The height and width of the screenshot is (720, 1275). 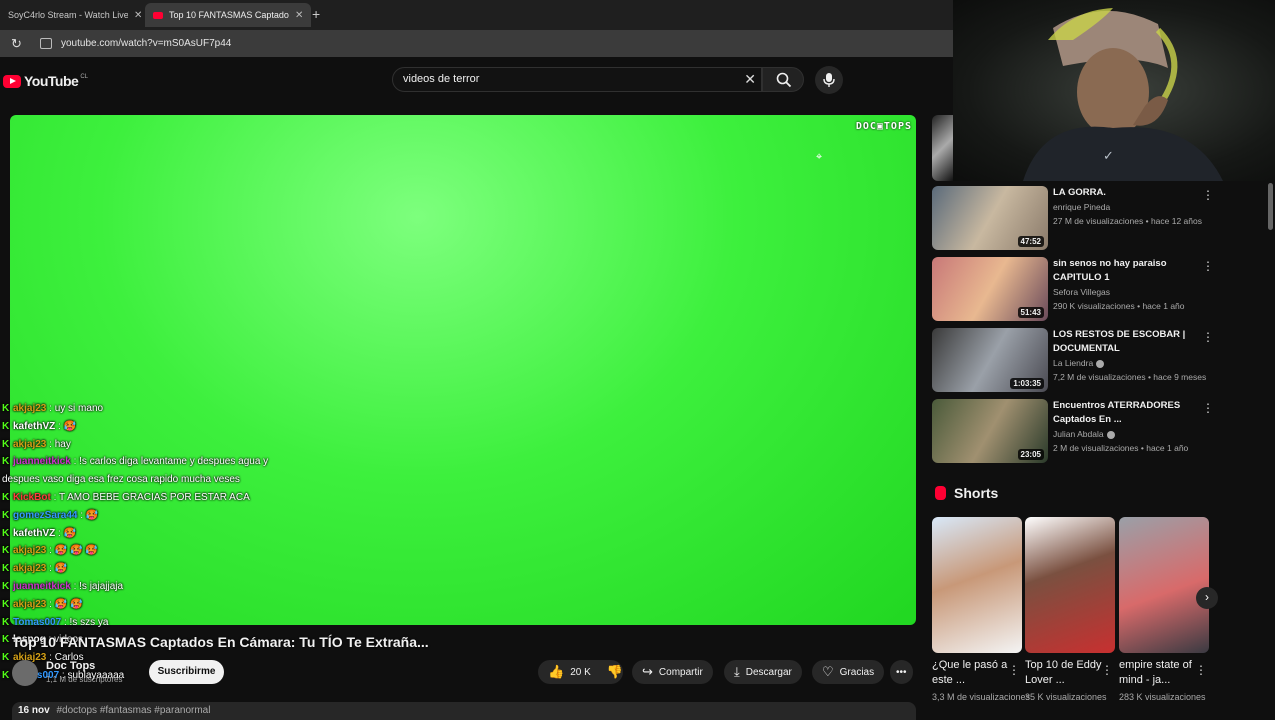 What do you see at coordinates (1030, 241) in the screenshot?
I see `duration-badge: 47:52` at bounding box center [1030, 241].